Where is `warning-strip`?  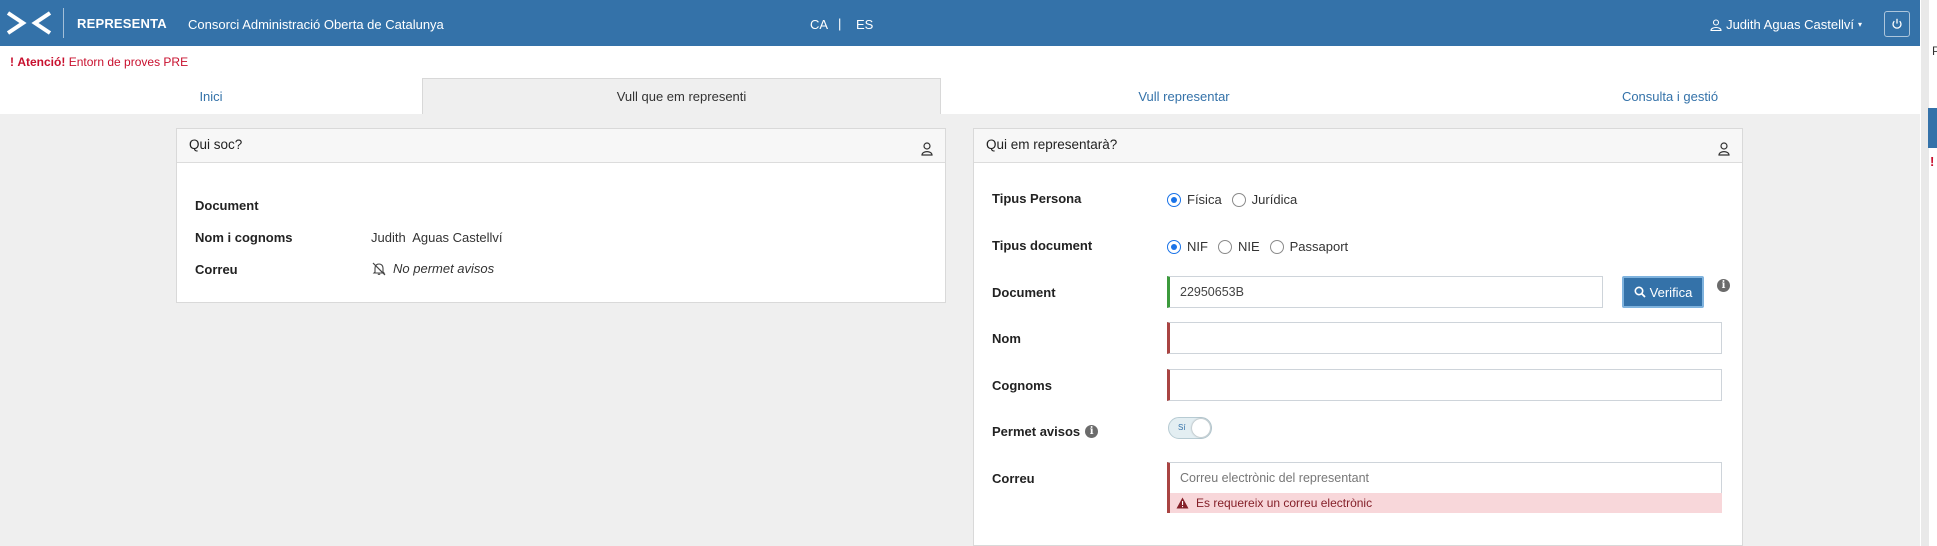 warning-strip is located at coordinates (960, 62).